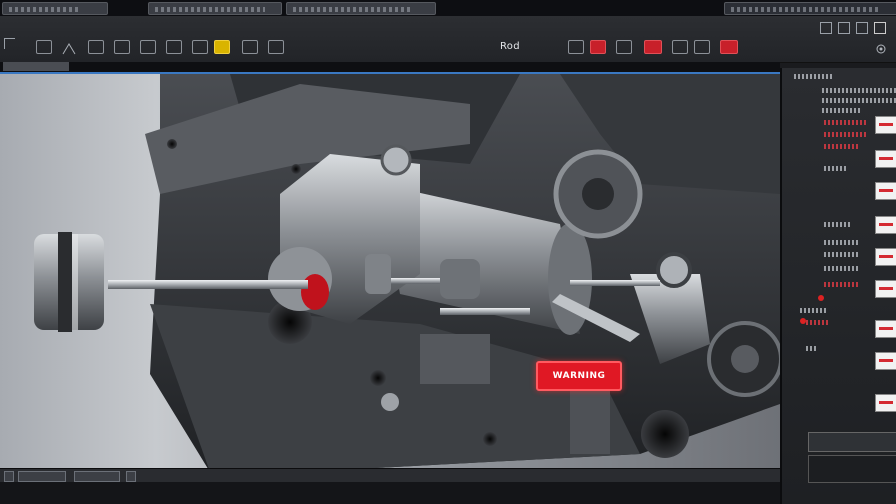 This screenshot has height=504, width=896. What do you see at coordinates (702, 47) in the screenshot?
I see `copy-tool-icon` at bounding box center [702, 47].